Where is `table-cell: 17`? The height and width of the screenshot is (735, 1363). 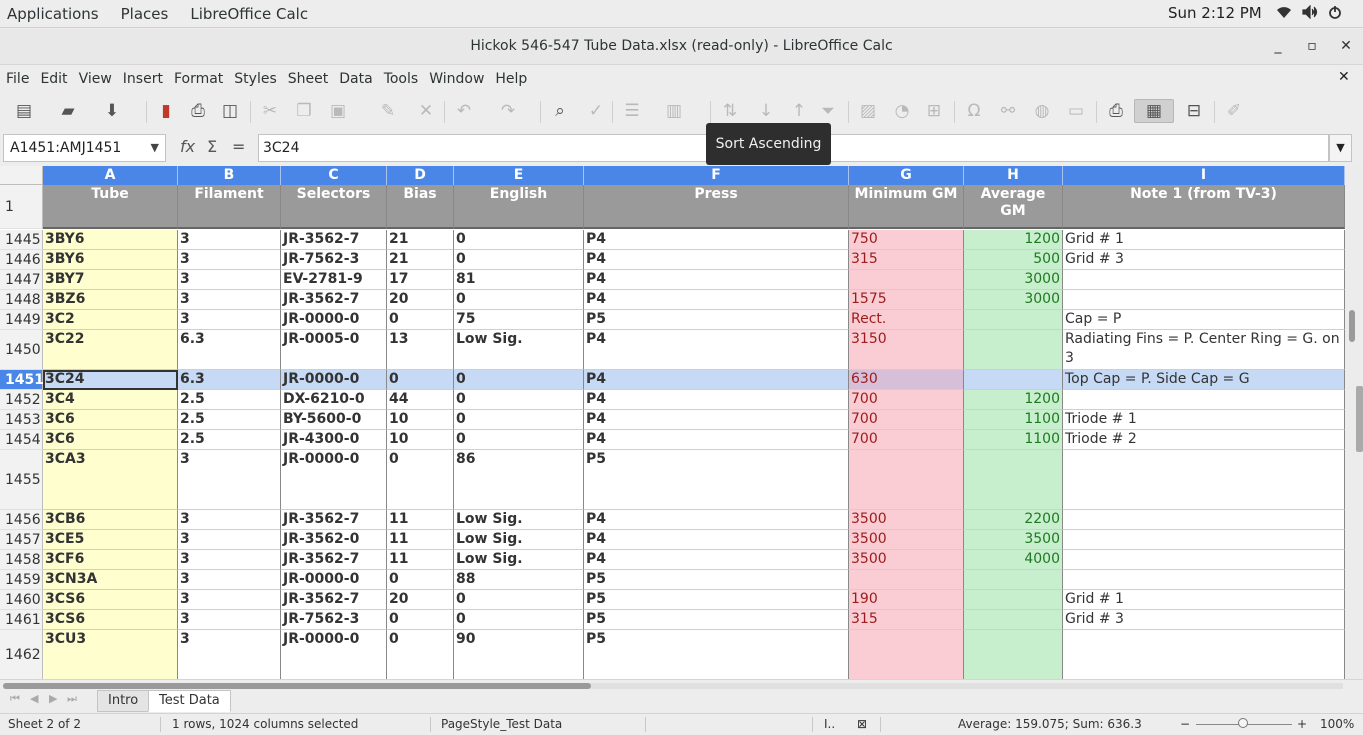
table-cell: 17 is located at coordinates (420, 280).